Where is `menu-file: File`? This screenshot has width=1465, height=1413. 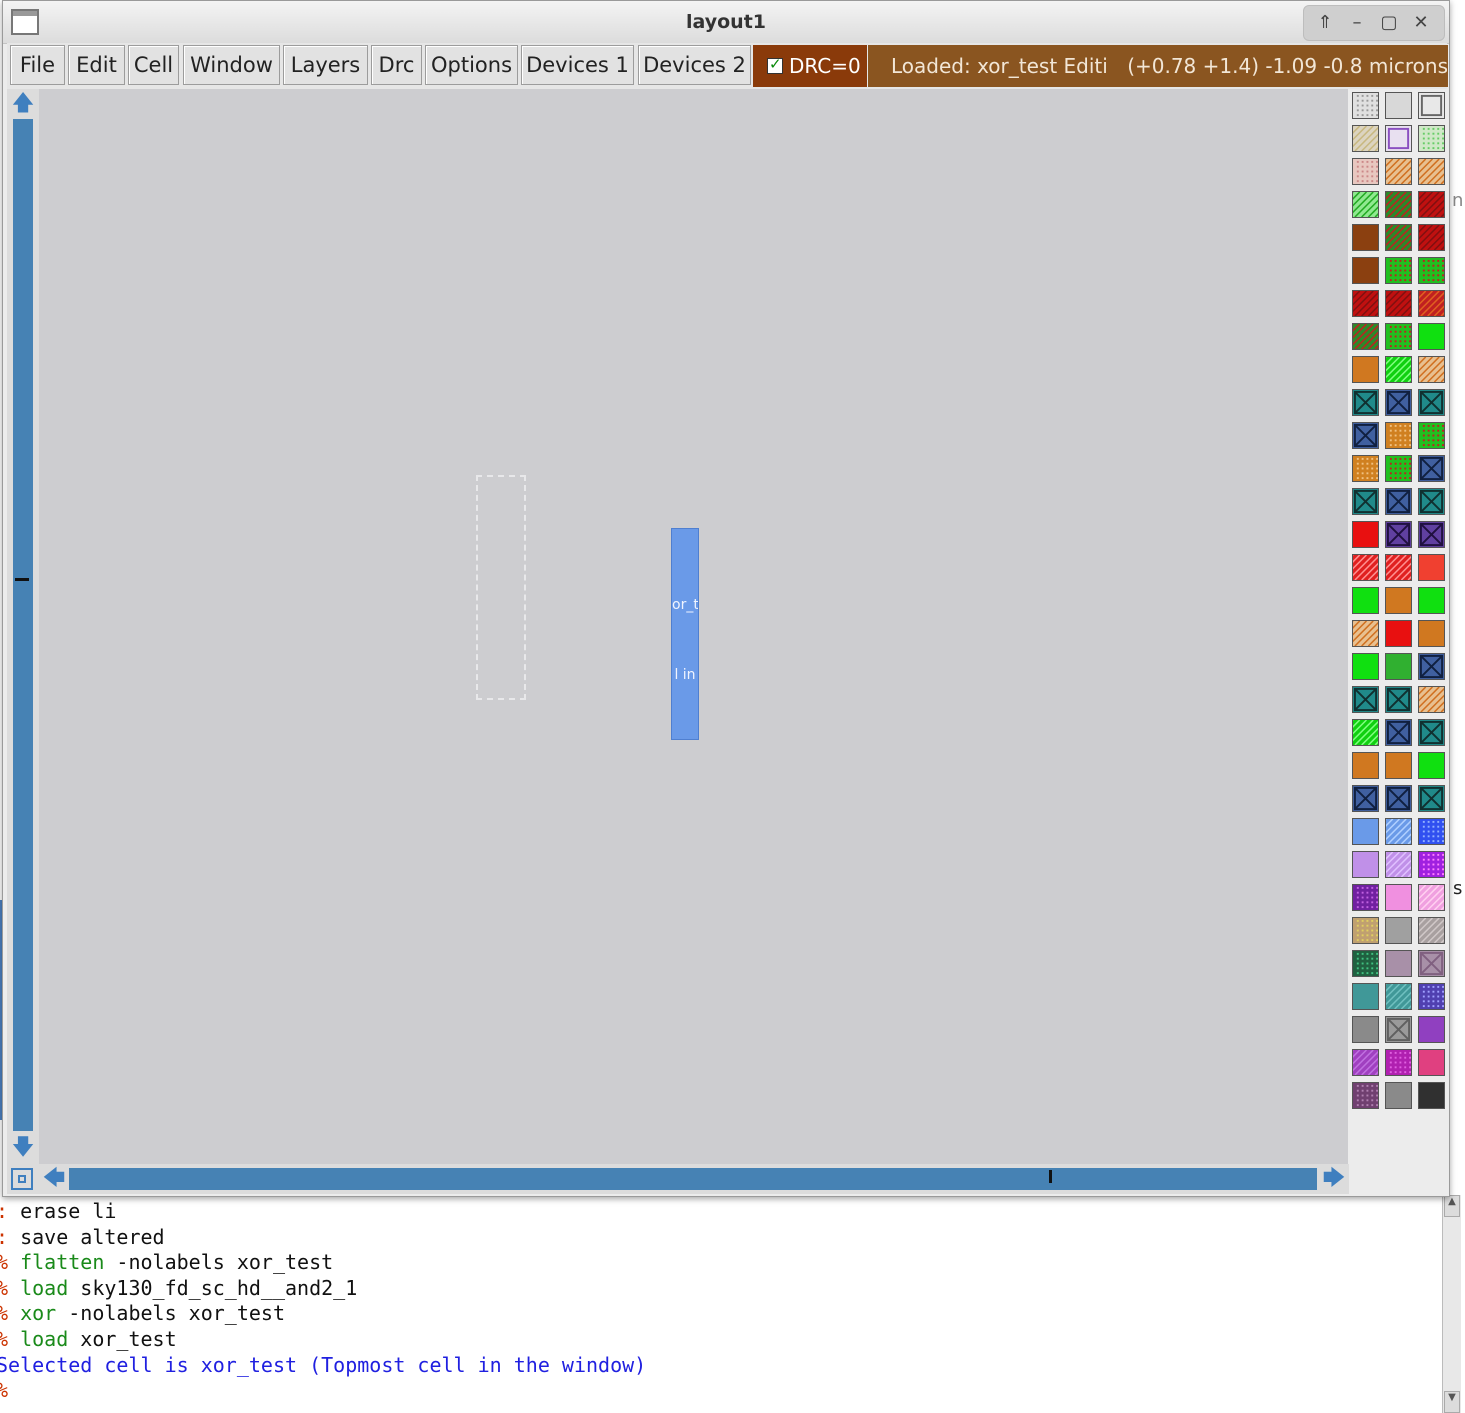
menu-file: File is located at coordinates (37, 65).